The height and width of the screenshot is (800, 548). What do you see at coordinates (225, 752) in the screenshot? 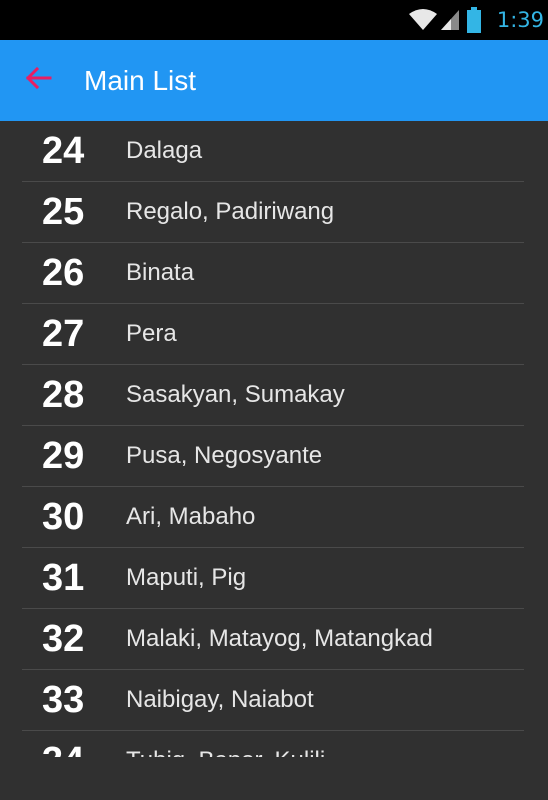
I see `list-item-label: Tubig, Bapor, Kulili` at bounding box center [225, 752].